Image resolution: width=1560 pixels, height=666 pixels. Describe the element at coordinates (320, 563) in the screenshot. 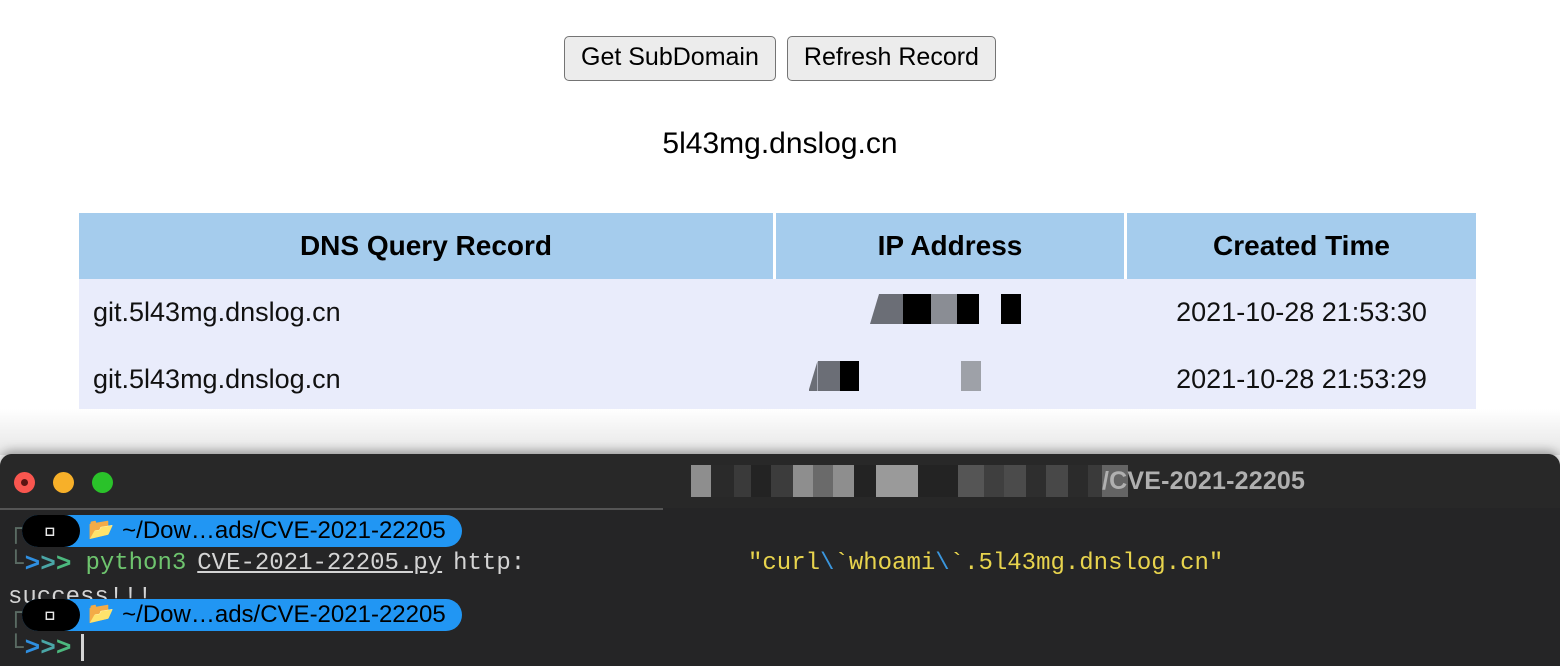

I see `command-script: CVE-2021-22205.py` at that location.